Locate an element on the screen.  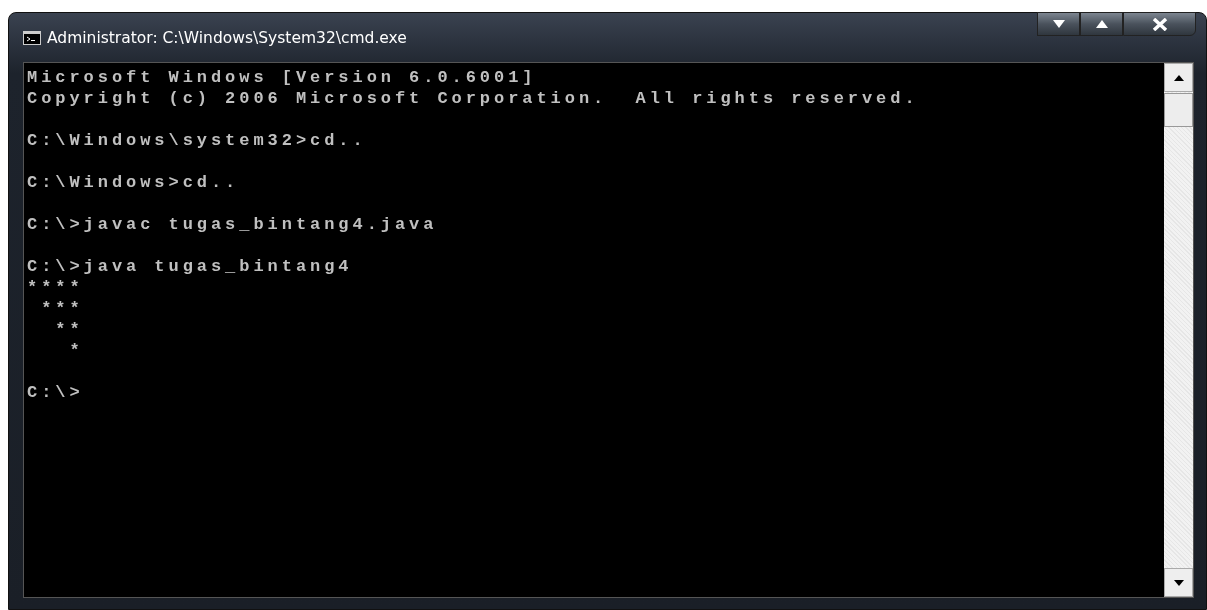
close-button is located at coordinates (1159, 24).